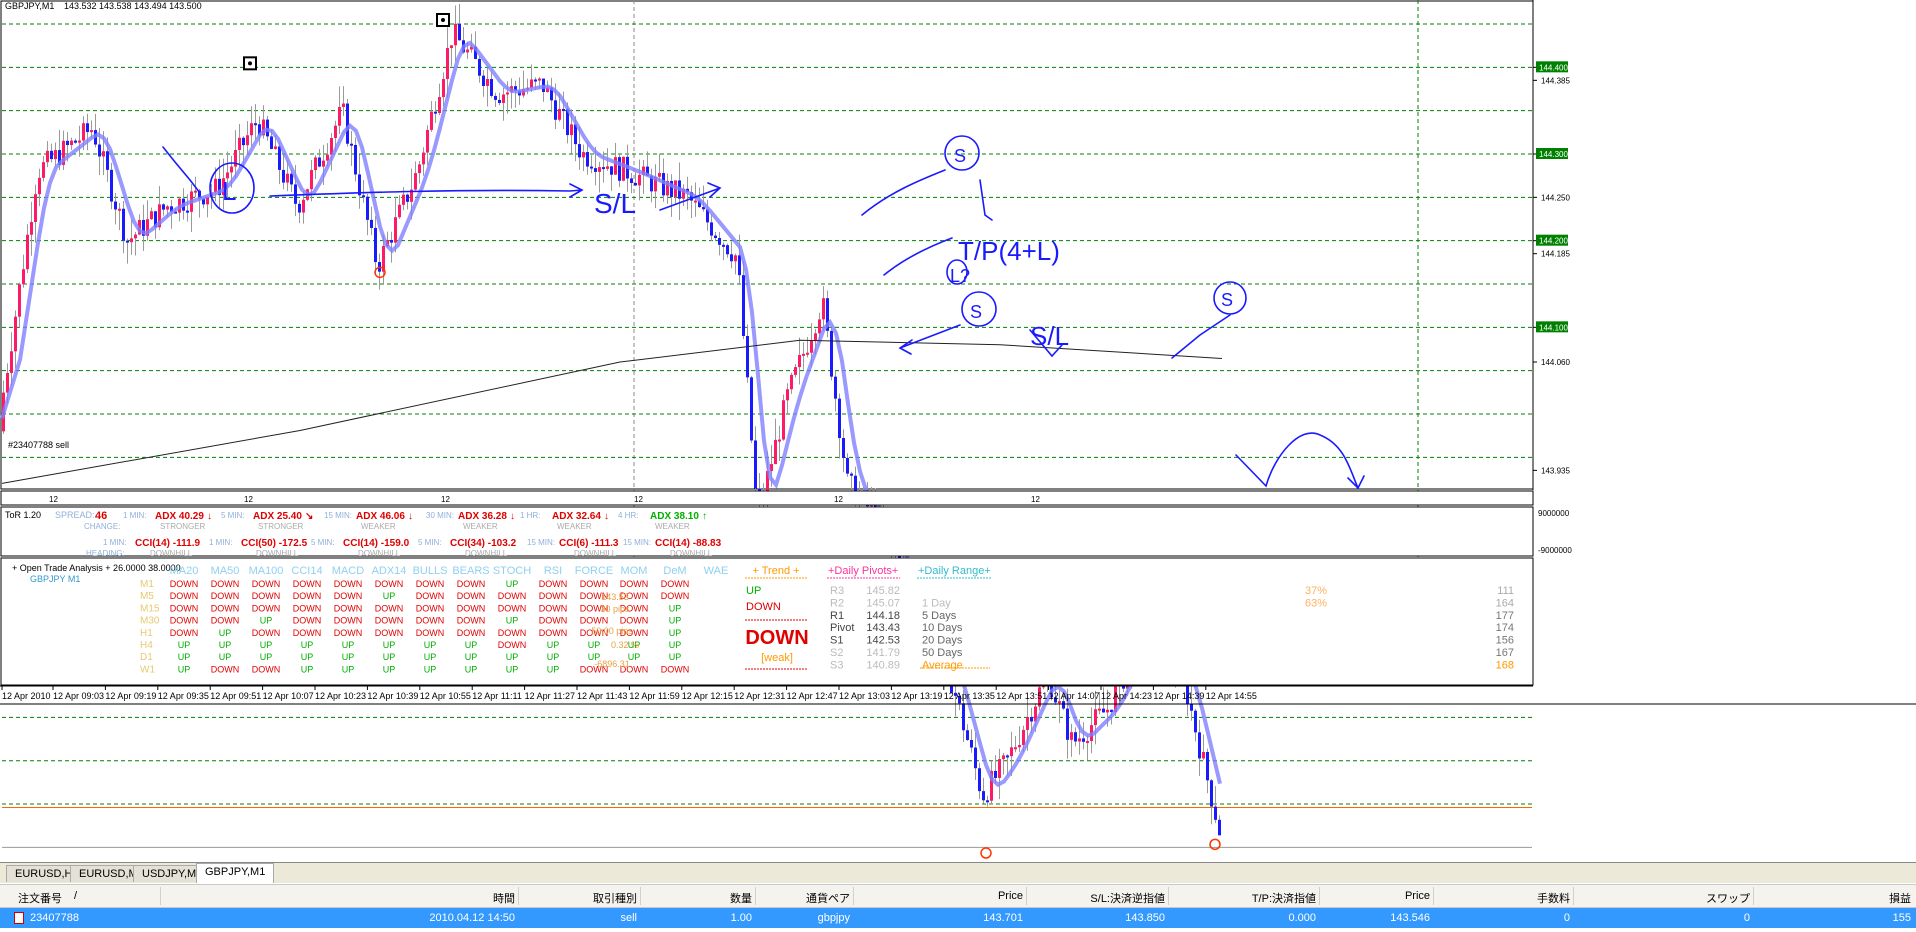 The width and height of the screenshot is (1916, 932). I want to click on analysis-overlay-text: -6896.31, so click(612, 664).